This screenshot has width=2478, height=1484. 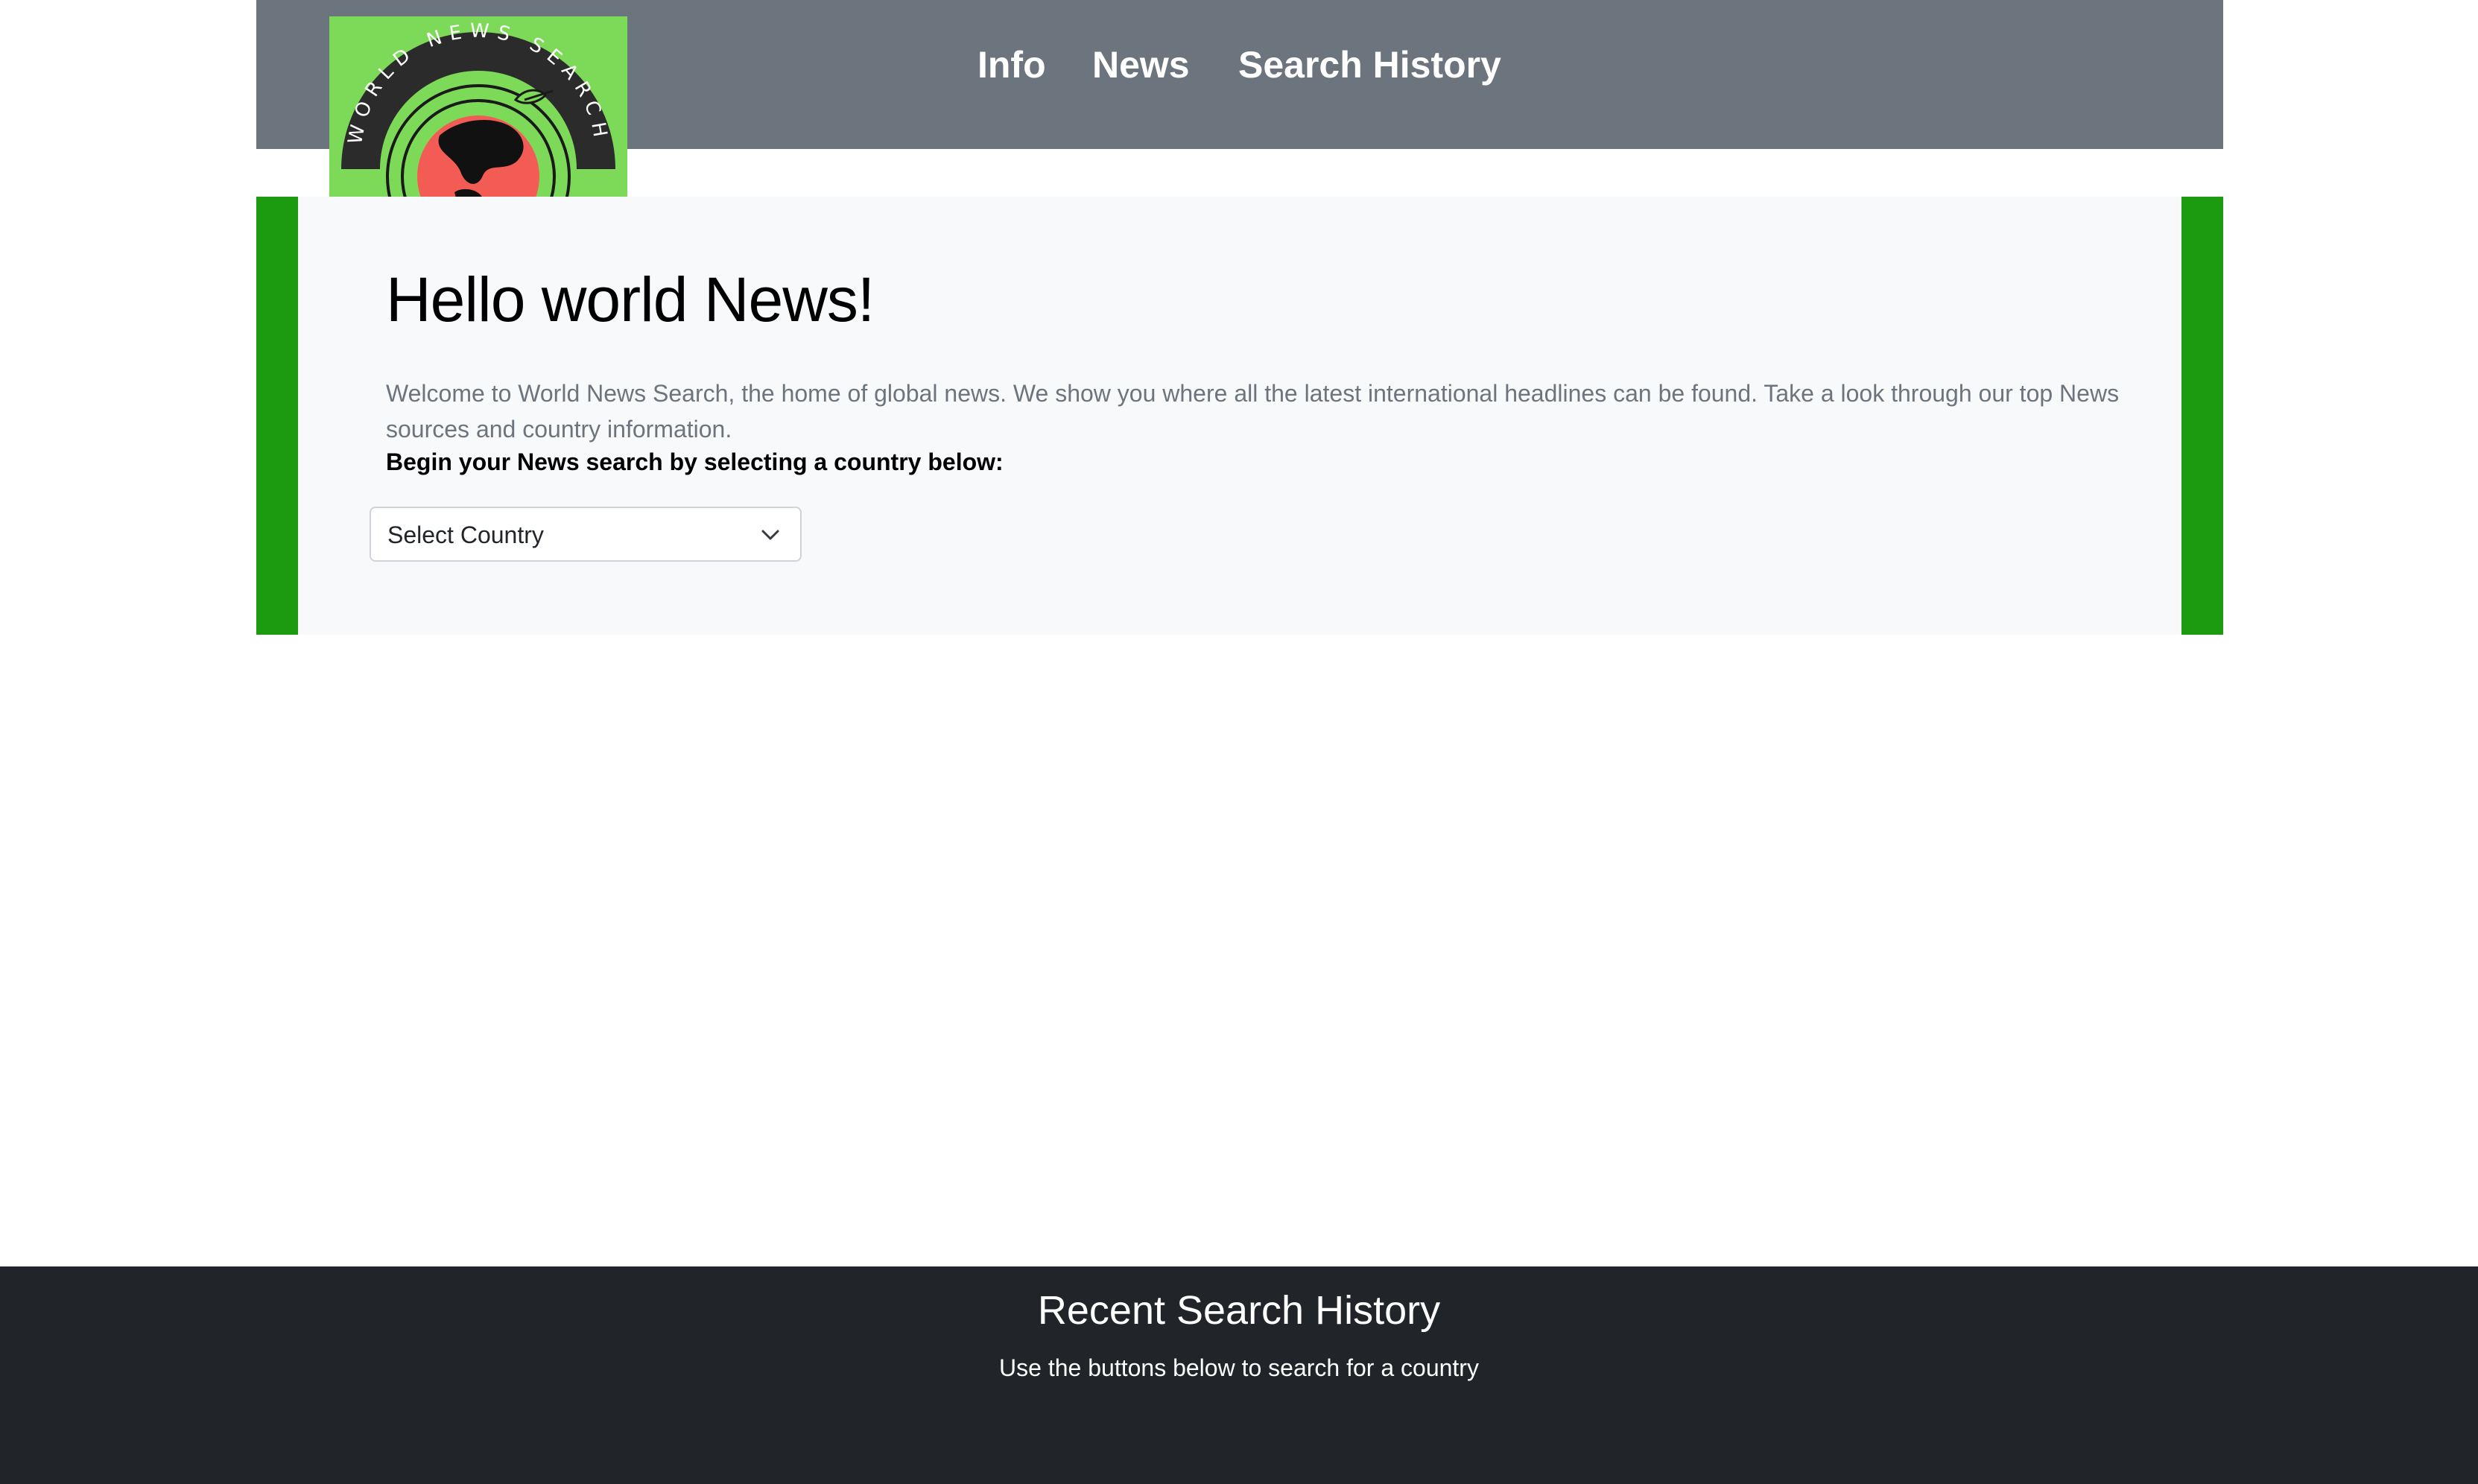 I want to click on country-select: Select Country, so click(x=586, y=535).